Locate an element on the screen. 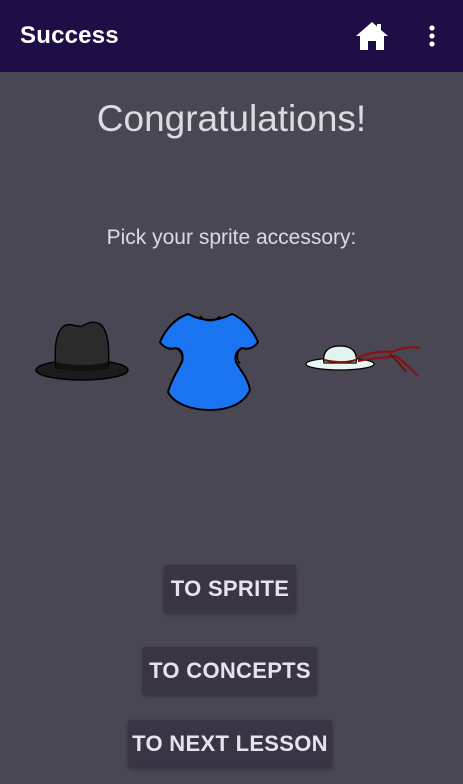  black-fedora-hat-icon is located at coordinates (82, 351).